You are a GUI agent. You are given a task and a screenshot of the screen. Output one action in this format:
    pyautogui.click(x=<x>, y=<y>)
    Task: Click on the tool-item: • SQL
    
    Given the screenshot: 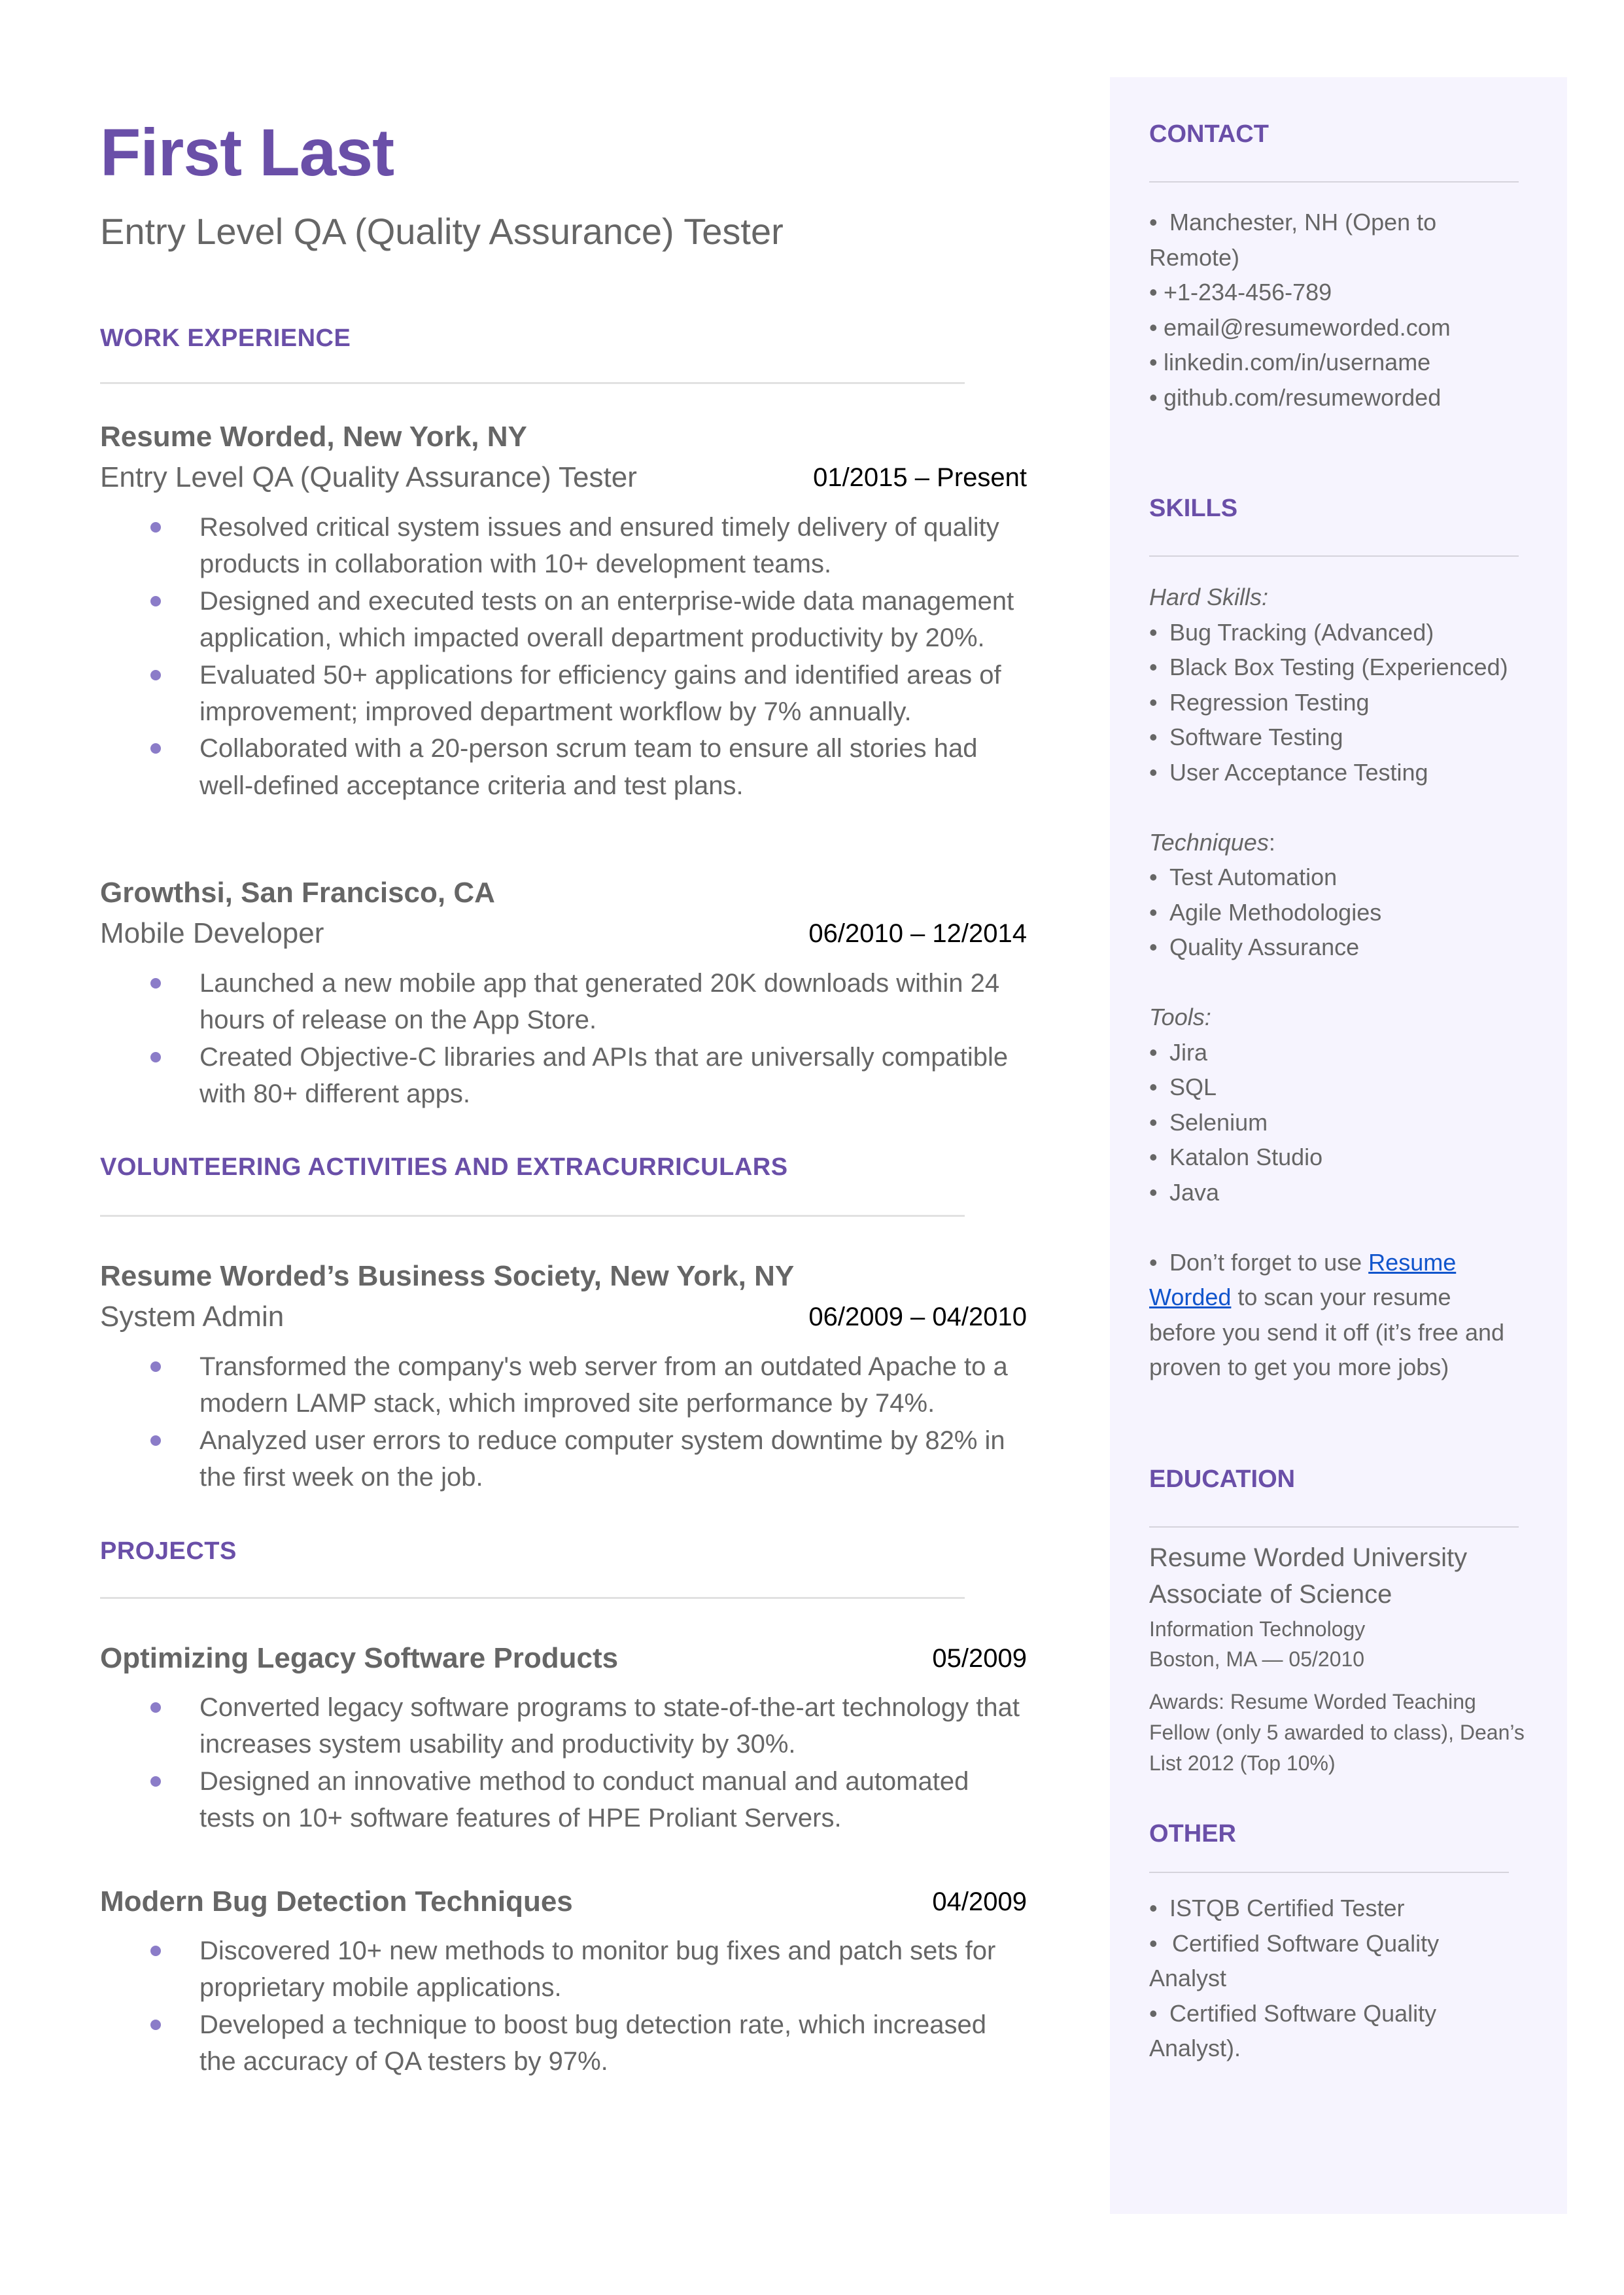 What is the action you would take?
    pyautogui.click(x=1328, y=1087)
    